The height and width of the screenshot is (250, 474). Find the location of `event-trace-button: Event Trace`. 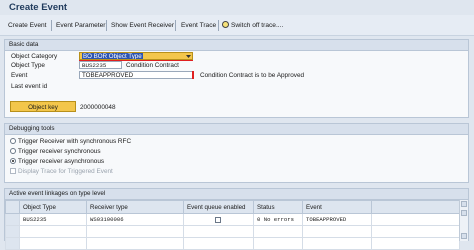

event-trace-button: Event Trace is located at coordinates (198, 25).